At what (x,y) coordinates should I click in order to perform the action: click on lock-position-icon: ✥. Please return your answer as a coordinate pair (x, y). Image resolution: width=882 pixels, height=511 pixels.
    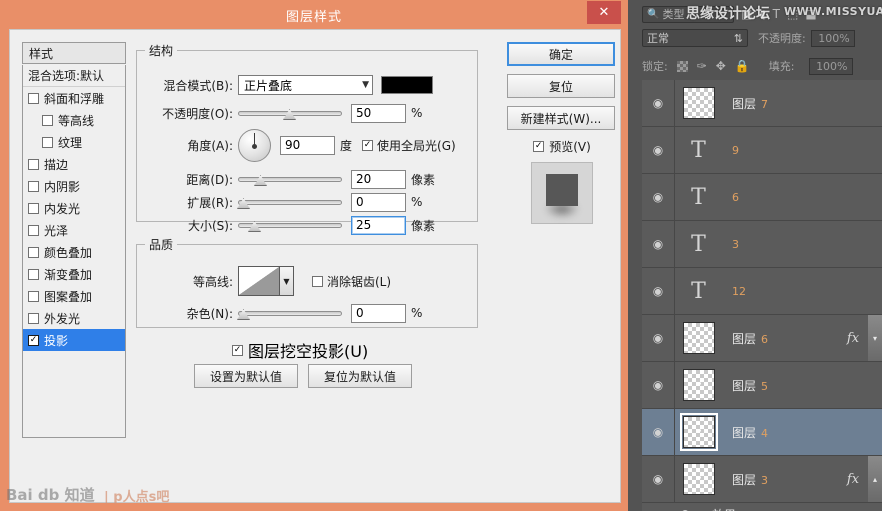
    Looking at the image, I should click on (721, 66).